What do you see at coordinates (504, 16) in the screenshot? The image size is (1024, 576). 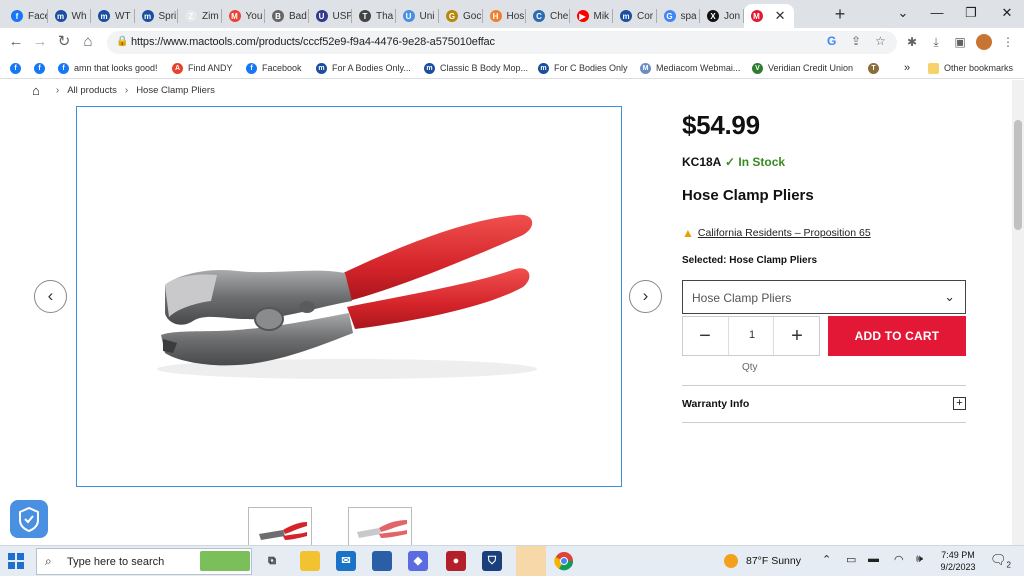 I see `browser-tab: H Hos` at bounding box center [504, 16].